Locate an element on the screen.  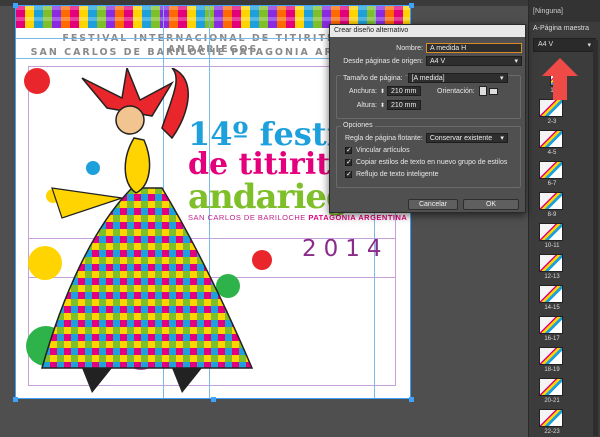
panel-scrollbar is located at coordinates (595, 238).